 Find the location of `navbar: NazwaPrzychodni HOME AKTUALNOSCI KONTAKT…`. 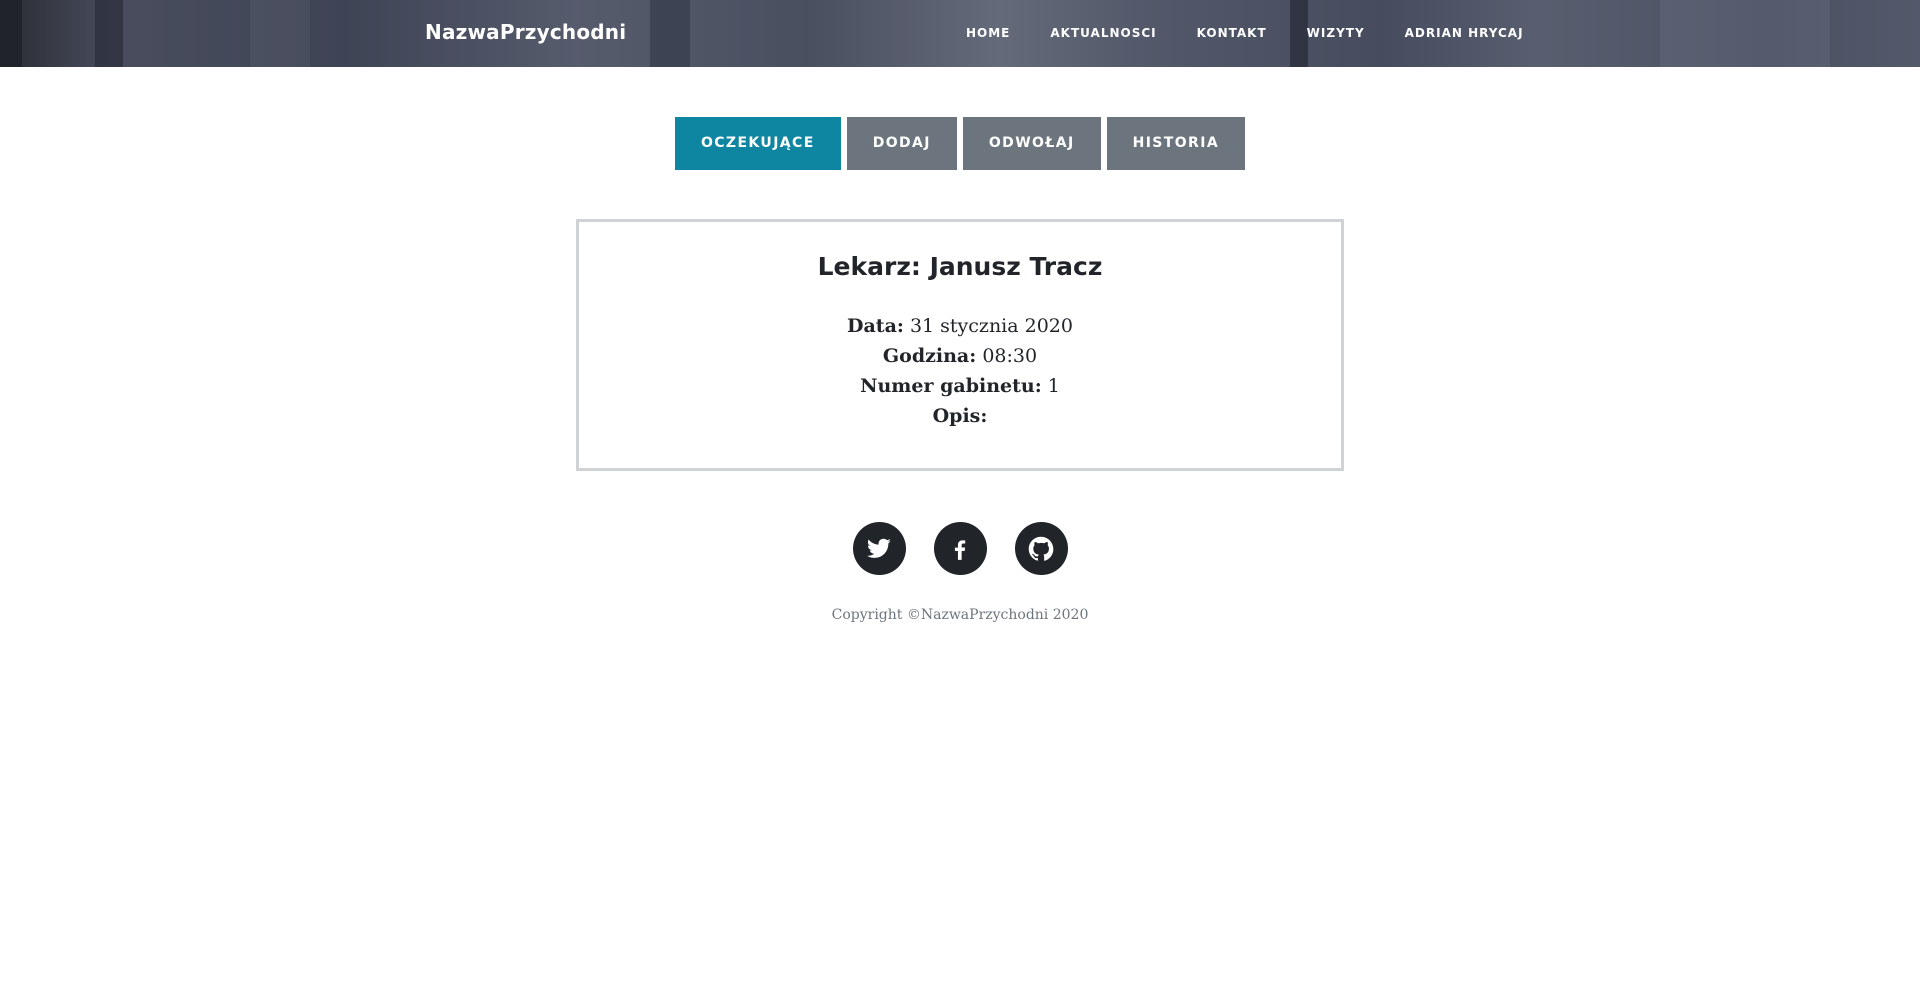

navbar: NazwaPrzychodni HOME AKTUALNOSCI KONTAKT… is located at coordinates (960, 33).